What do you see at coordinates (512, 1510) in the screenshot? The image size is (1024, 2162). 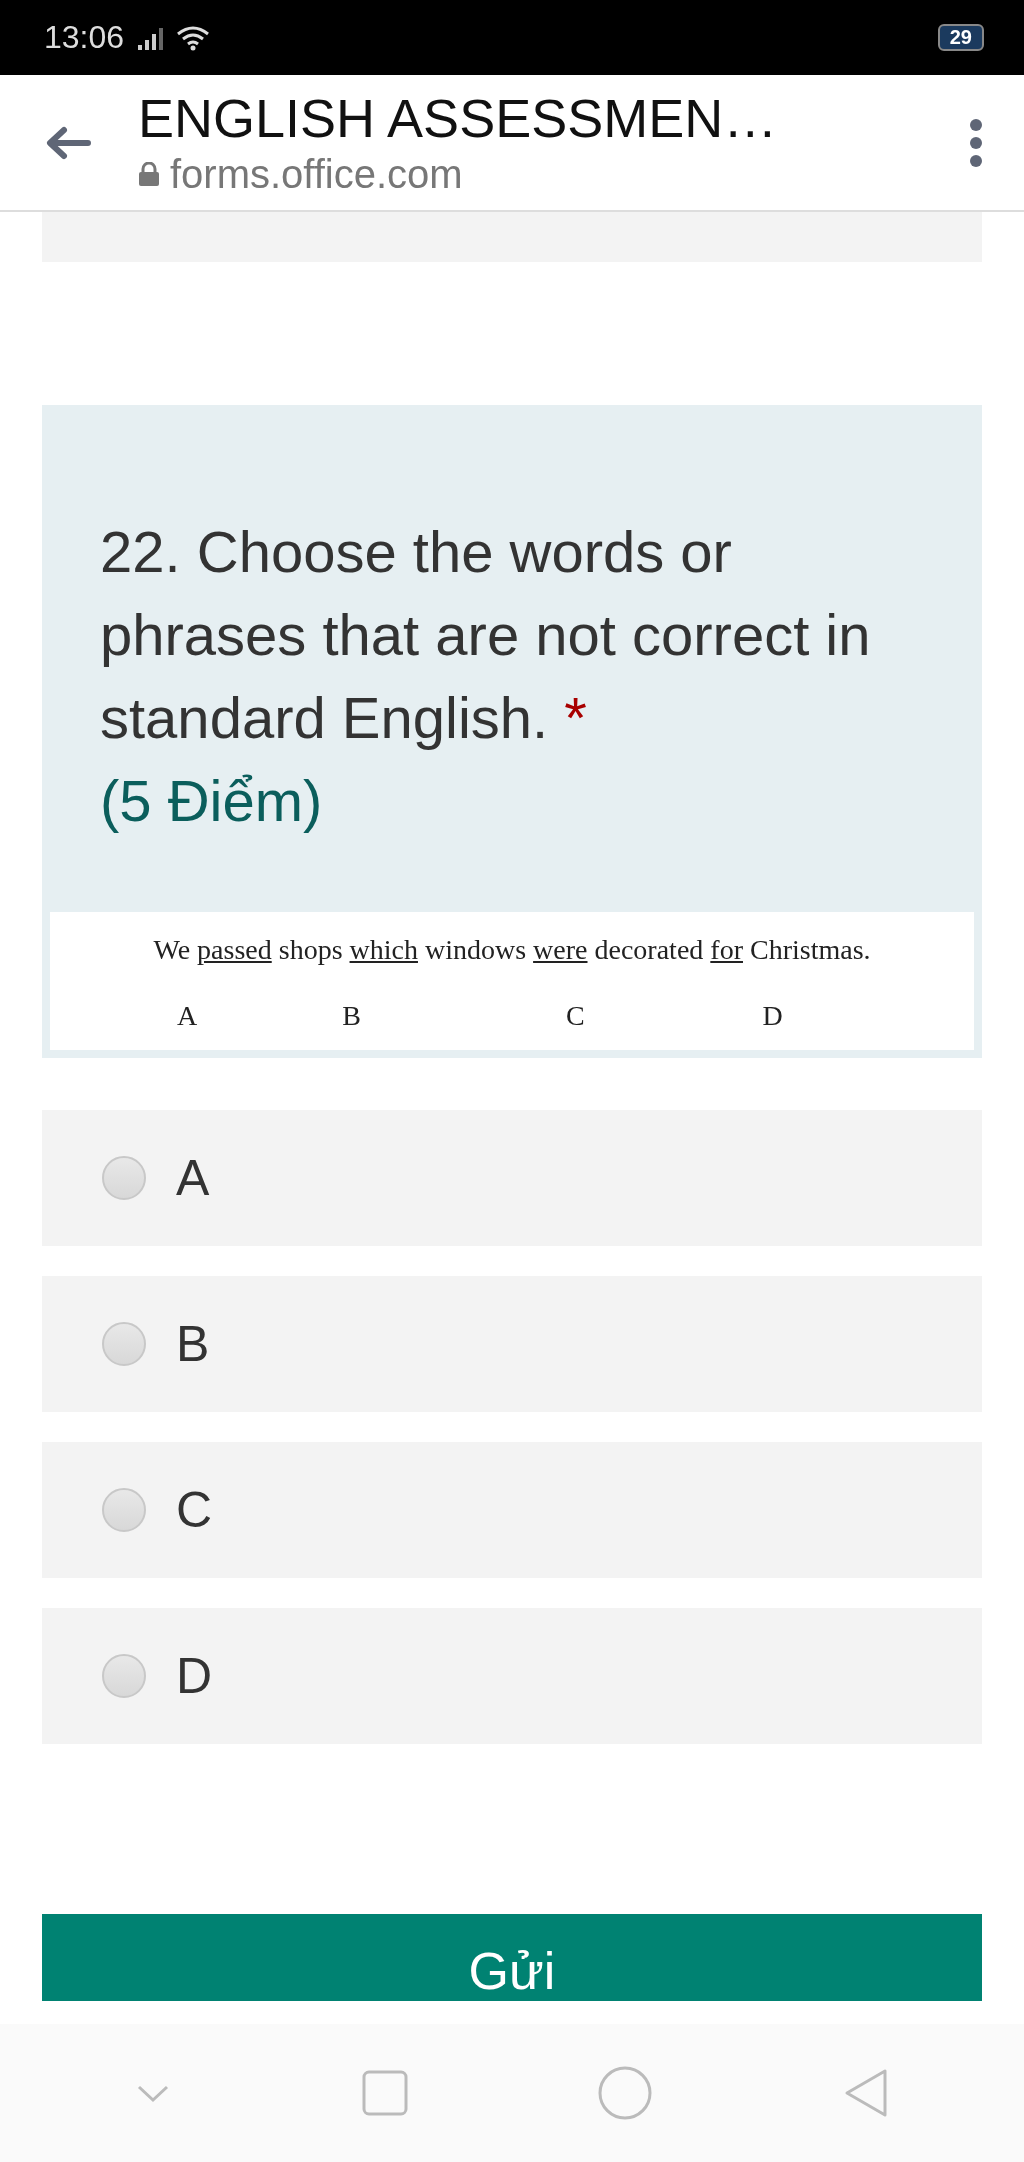 I see `option-card: C` at bounding box center [512, 1510].